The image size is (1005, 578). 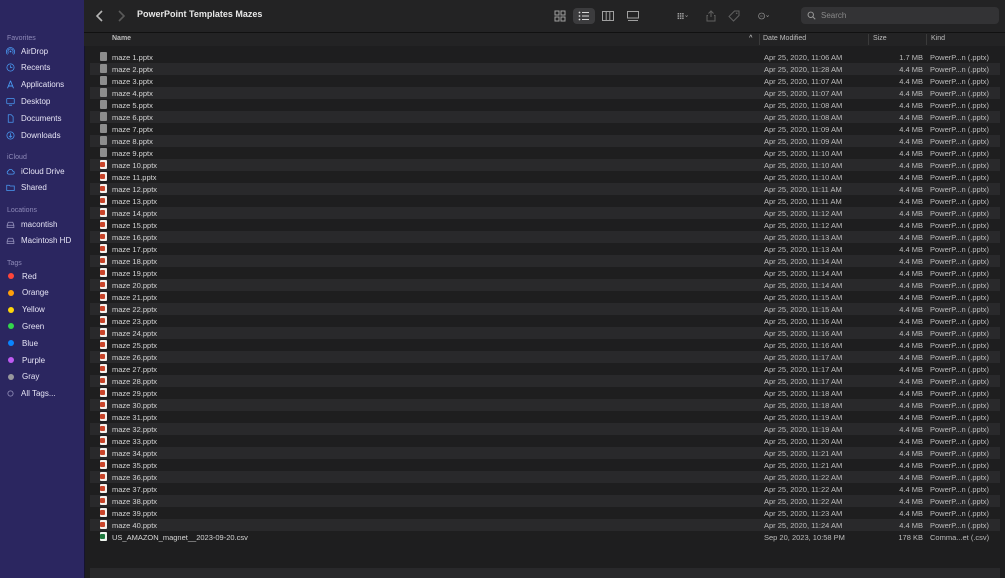 I want to click on sidebar-item-tag-blue: Blue, so click(x=43, y=343).